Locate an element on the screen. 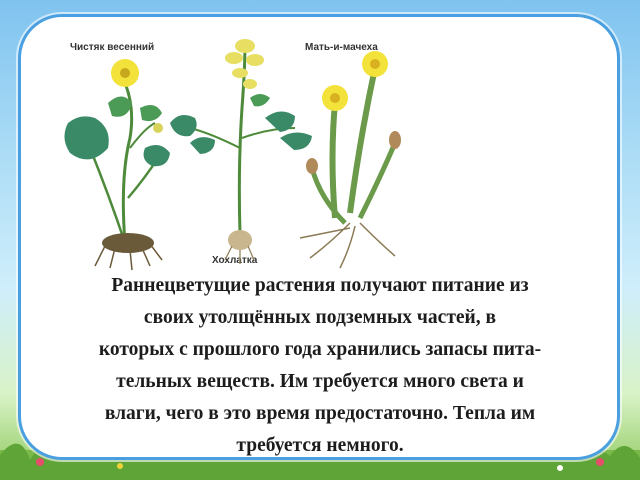 This screenshot has height=480, width=640. caption-line: требуется немного. is located at coordinates (320, 445).